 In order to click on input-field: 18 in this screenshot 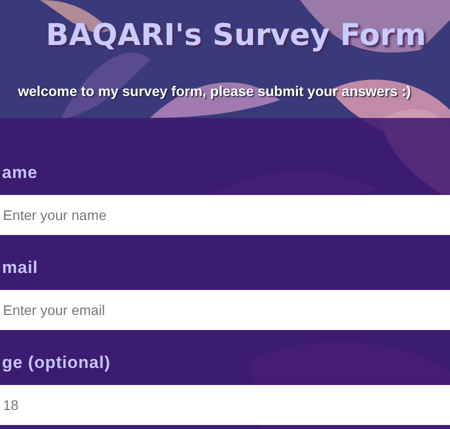, I will do `click(225, 405)`.